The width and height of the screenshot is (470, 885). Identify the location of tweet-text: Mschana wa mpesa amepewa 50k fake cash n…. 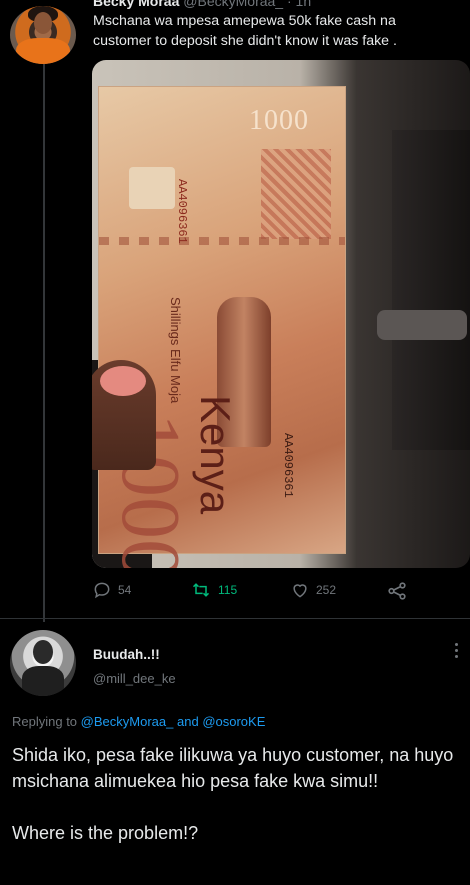
(245, 31).